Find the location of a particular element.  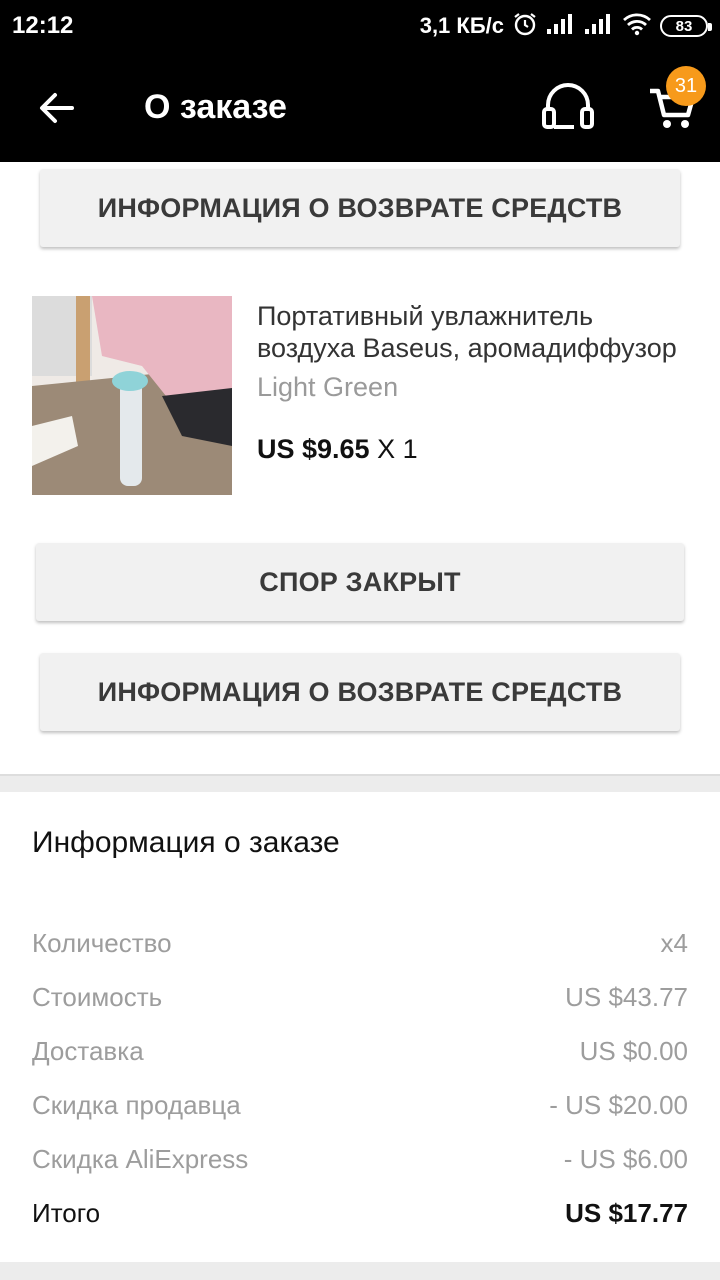

summary-row-aliexpress-discount: Скидка AliExpress - US $6.00 is located at coordinates (360, 1159).